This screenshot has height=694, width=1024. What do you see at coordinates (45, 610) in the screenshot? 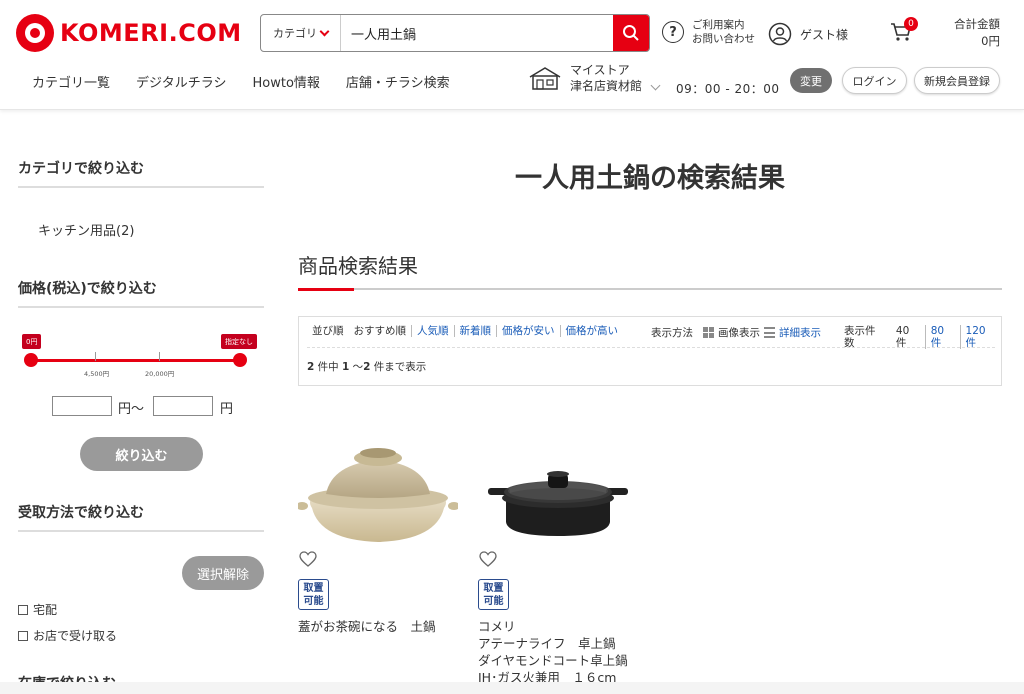
I see `checkbox-label: 宅配` at bounding box center [45, 610].